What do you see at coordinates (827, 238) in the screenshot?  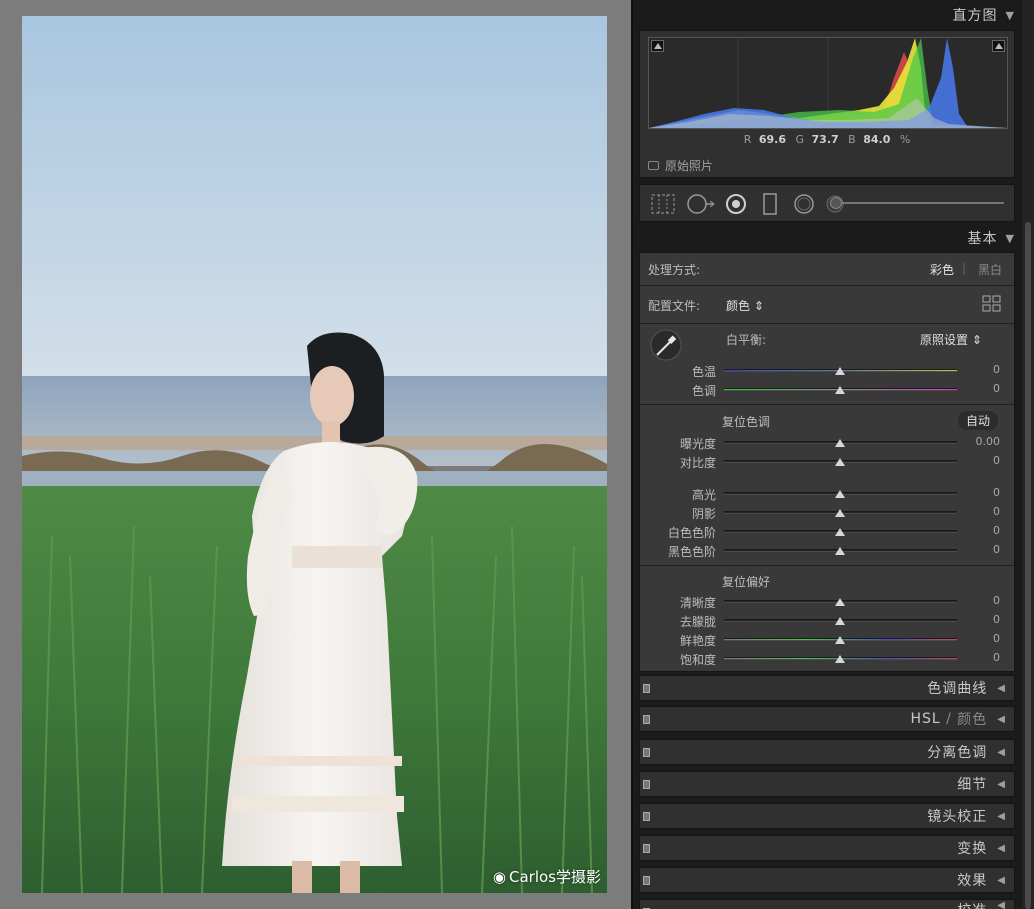 I see `basic-header: 基本 ▼` at bounding box center [827, 238].